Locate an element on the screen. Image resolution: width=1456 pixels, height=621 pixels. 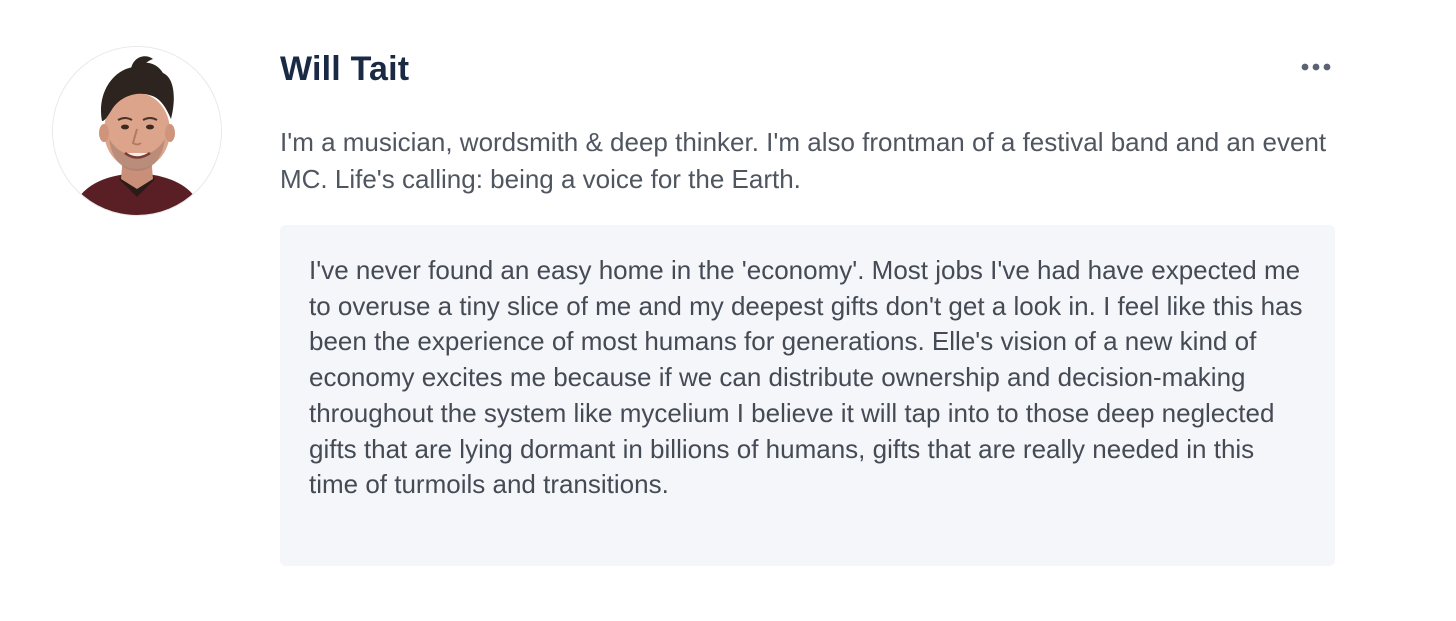
more-options-button is located at coordinates (1316, 67).